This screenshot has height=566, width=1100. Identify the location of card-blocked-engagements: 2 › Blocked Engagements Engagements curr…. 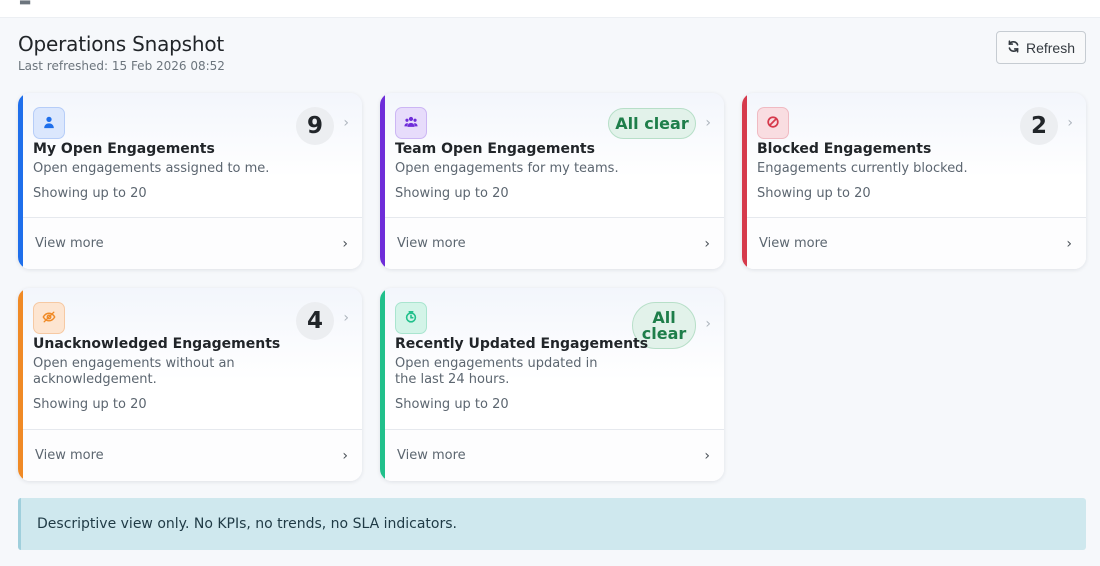
(914, 181).